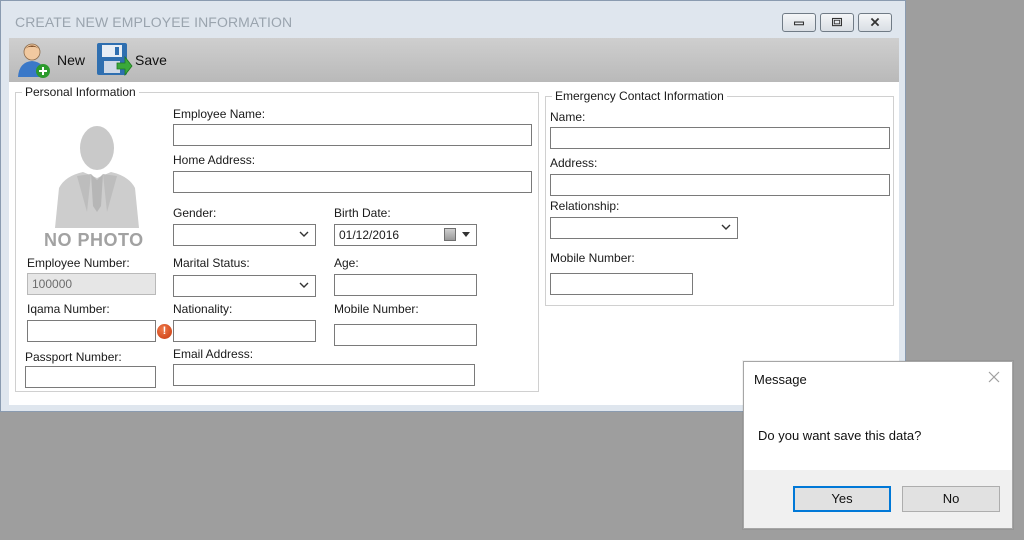  I want to click on calendar-dropdown-icon, so click(466, 234).